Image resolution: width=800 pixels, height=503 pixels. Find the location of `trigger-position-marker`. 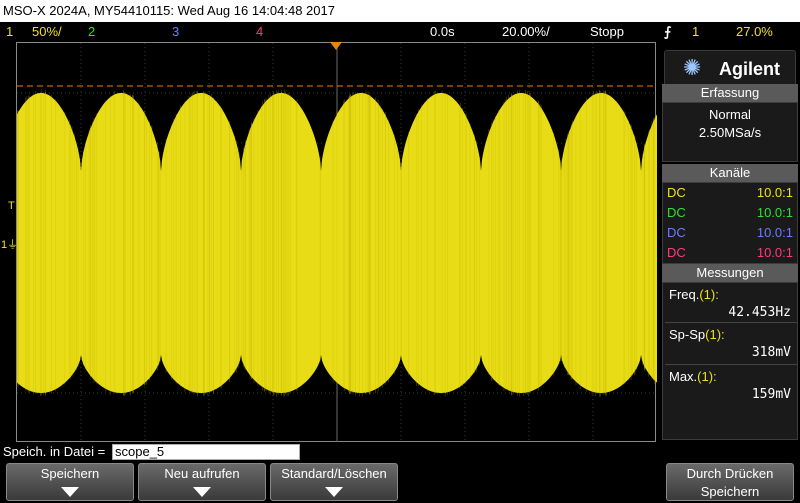

trigger-position-marker is located at coordinates (336, 46).